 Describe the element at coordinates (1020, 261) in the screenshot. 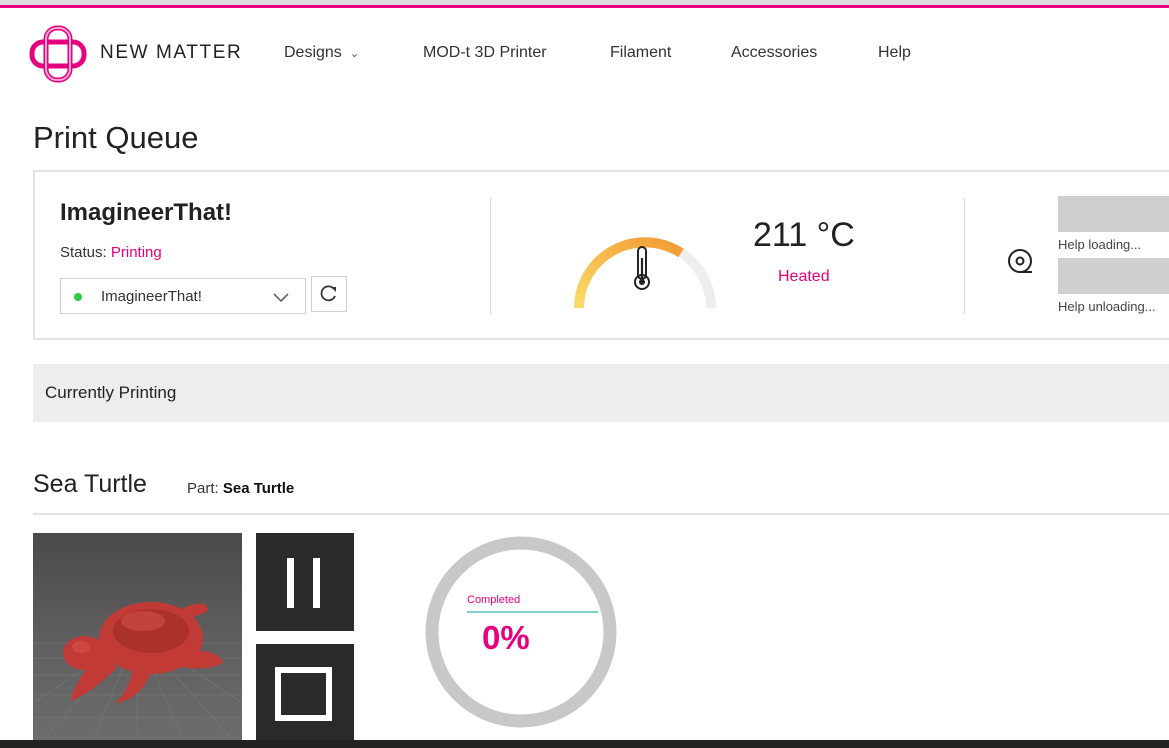

I see `spool-icon` at that location.